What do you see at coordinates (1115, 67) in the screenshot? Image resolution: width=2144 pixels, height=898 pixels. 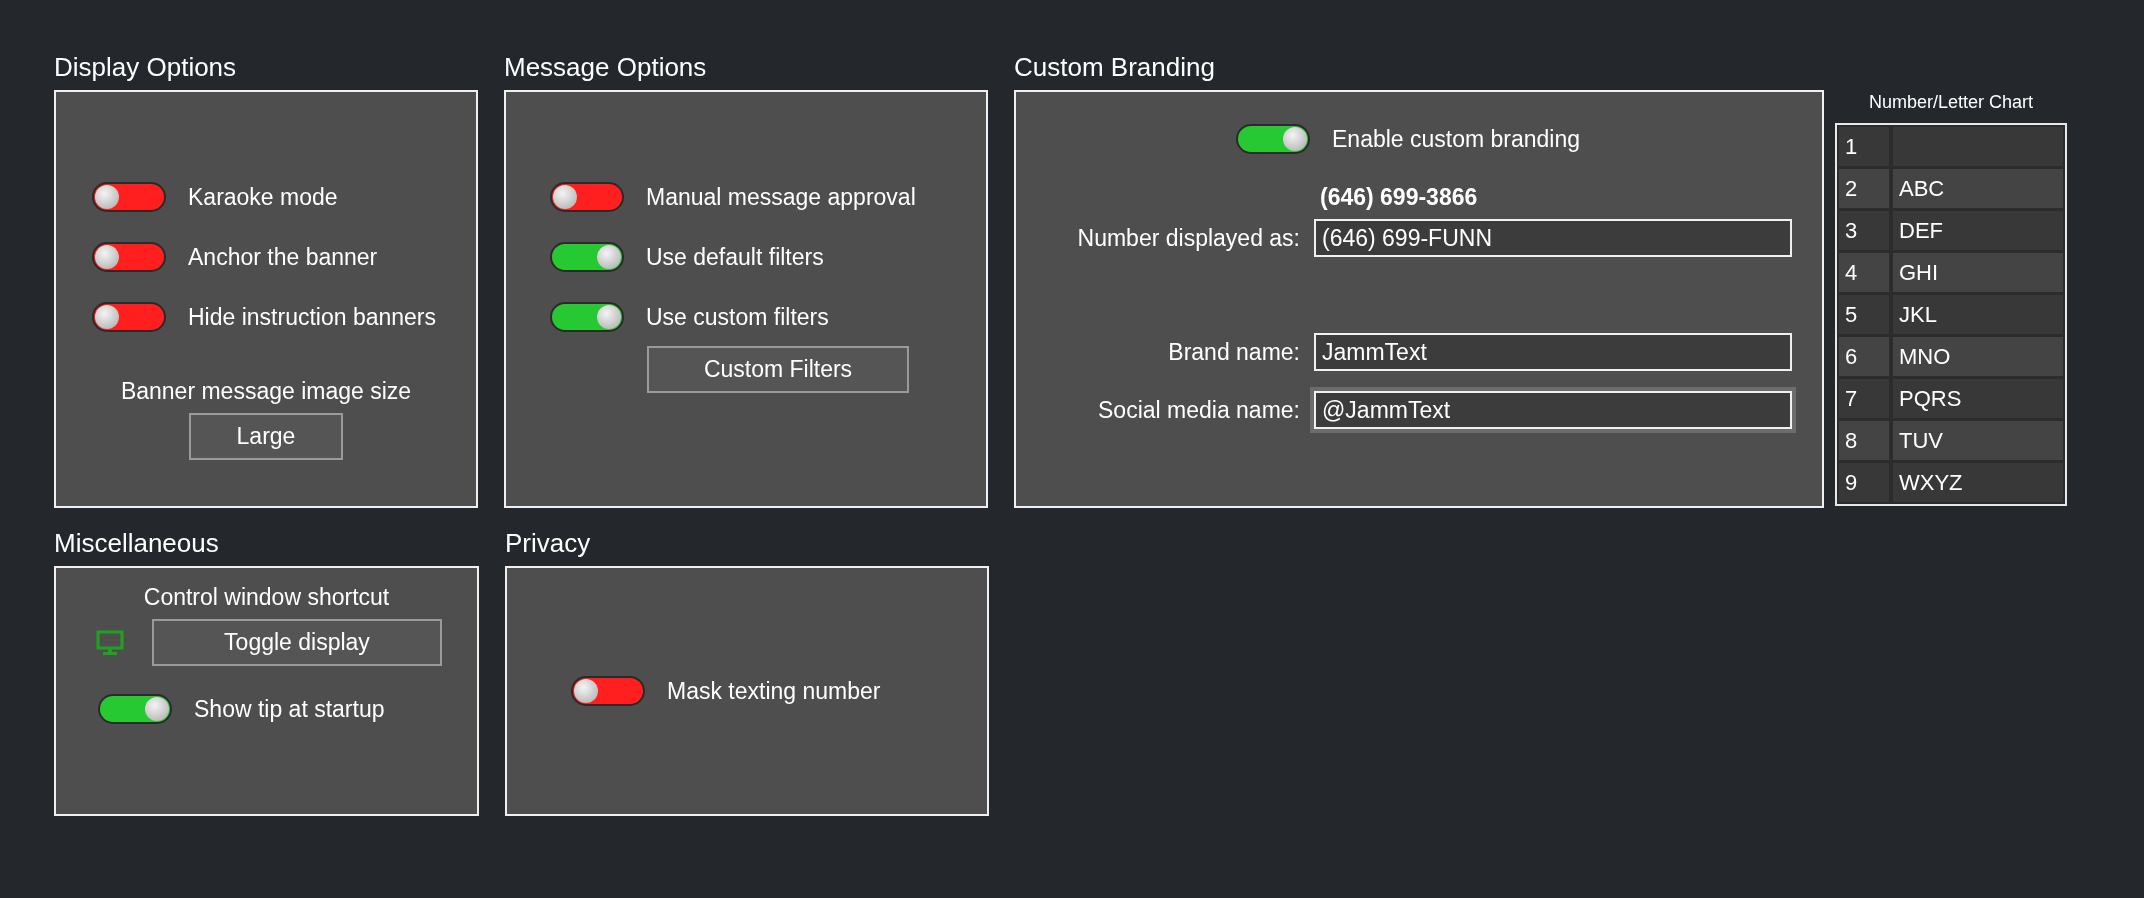 I see `section-title: Custom Branding` at bounding box center [1115, 67].